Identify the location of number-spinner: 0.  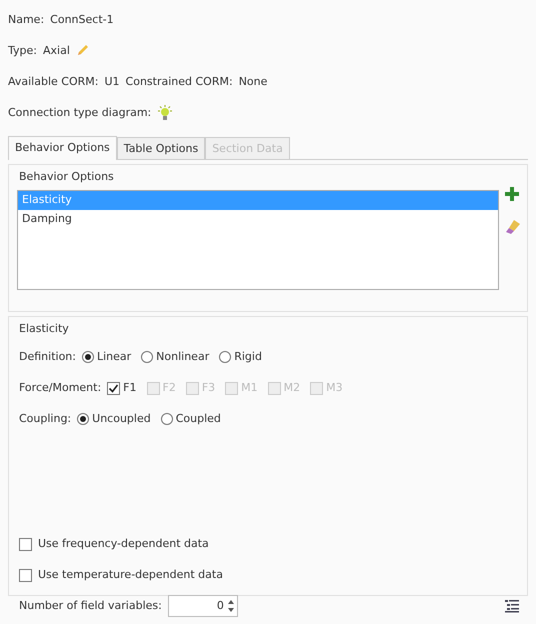
(203, 606).